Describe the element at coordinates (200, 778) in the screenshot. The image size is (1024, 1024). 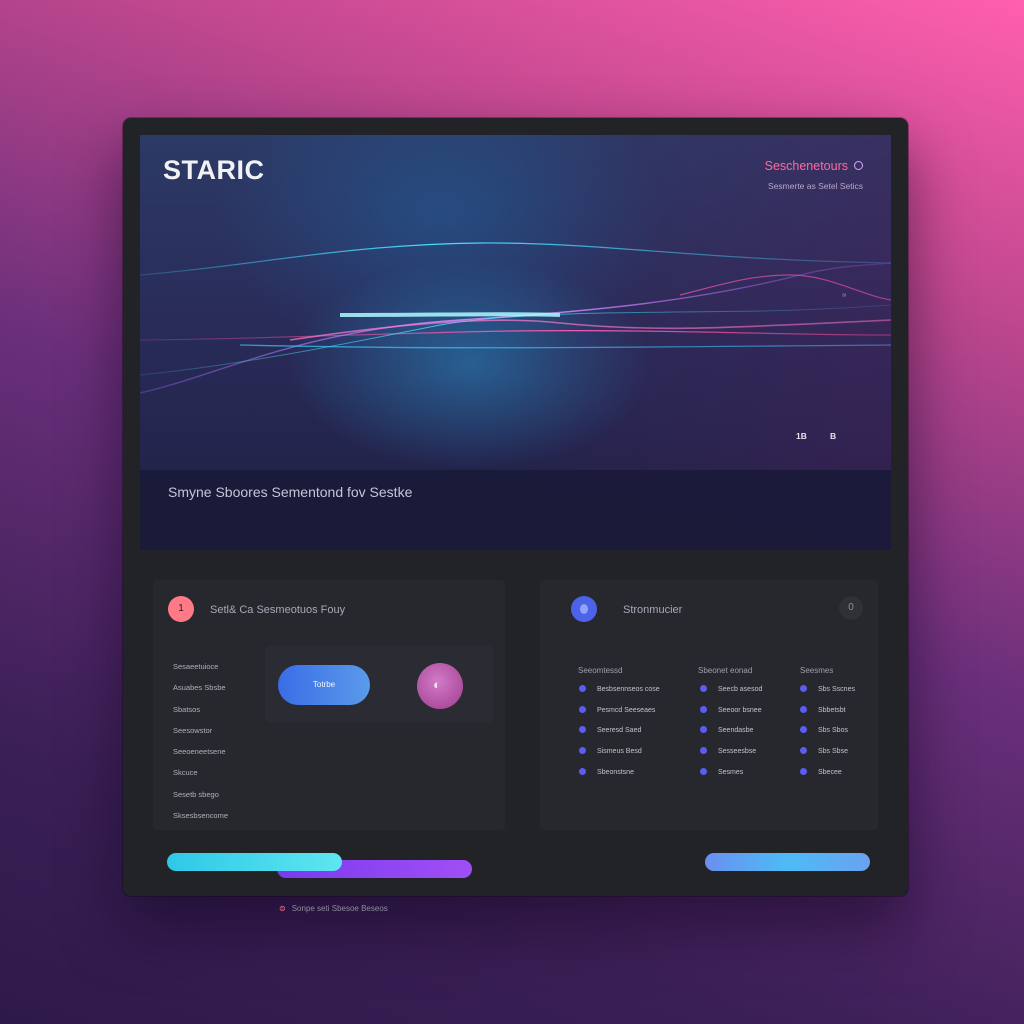
I see `side-menu-item: Skcuce` at that location.